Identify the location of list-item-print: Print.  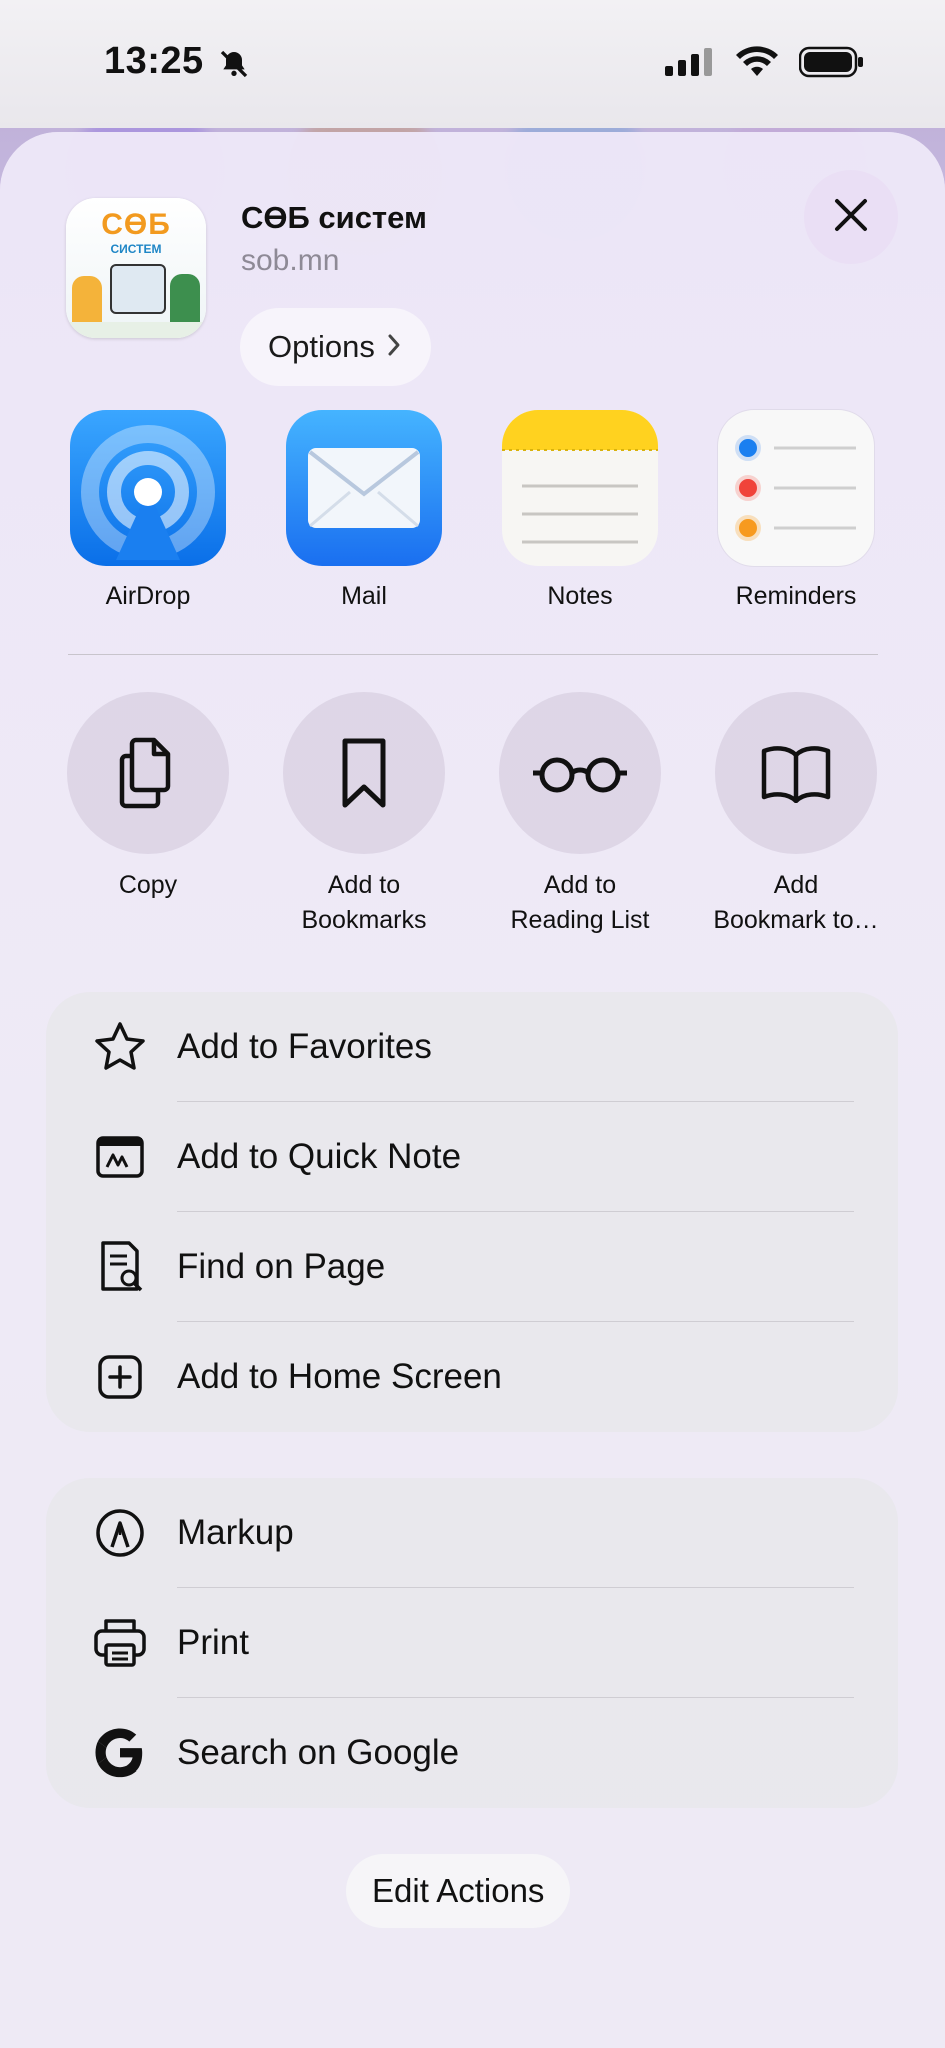
(472, 1643).